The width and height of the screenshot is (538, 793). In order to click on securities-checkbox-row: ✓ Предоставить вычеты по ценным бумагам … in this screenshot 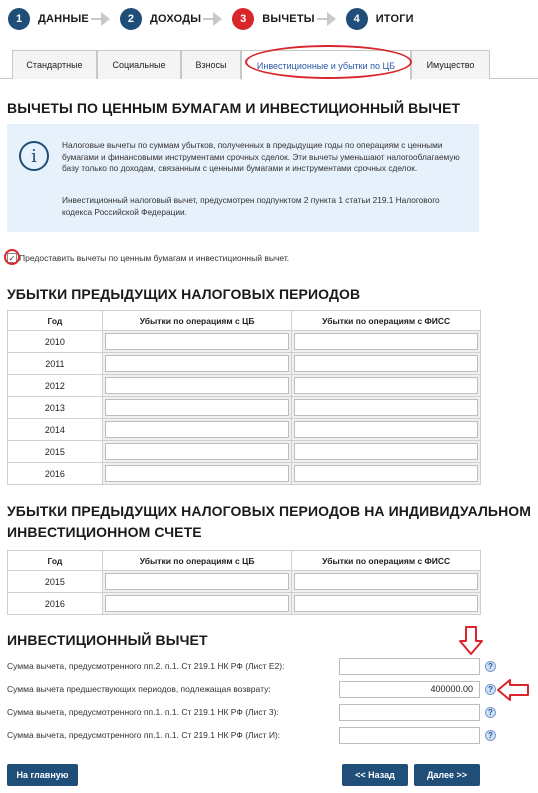, I will do `click(148, 258)`.